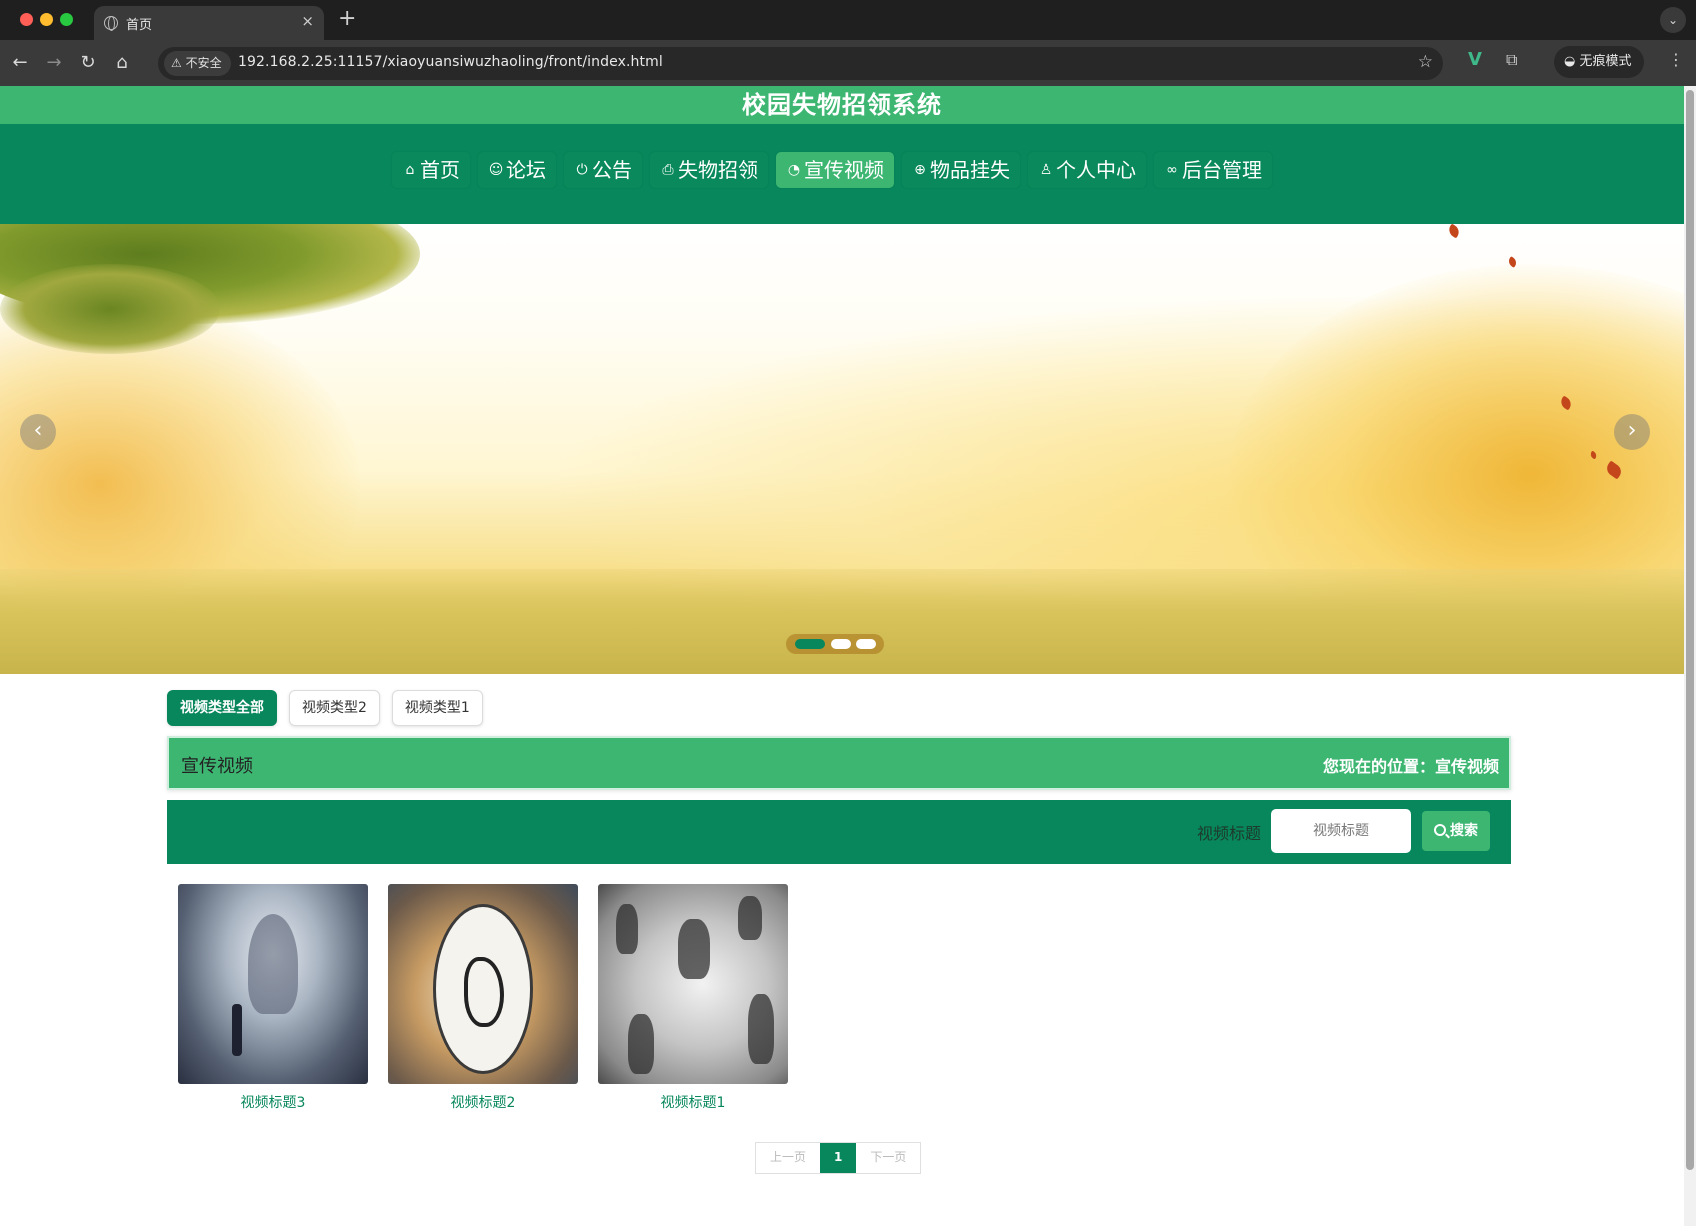  I want to click on nav-item-label: 宣传视频, so click(844, 170).